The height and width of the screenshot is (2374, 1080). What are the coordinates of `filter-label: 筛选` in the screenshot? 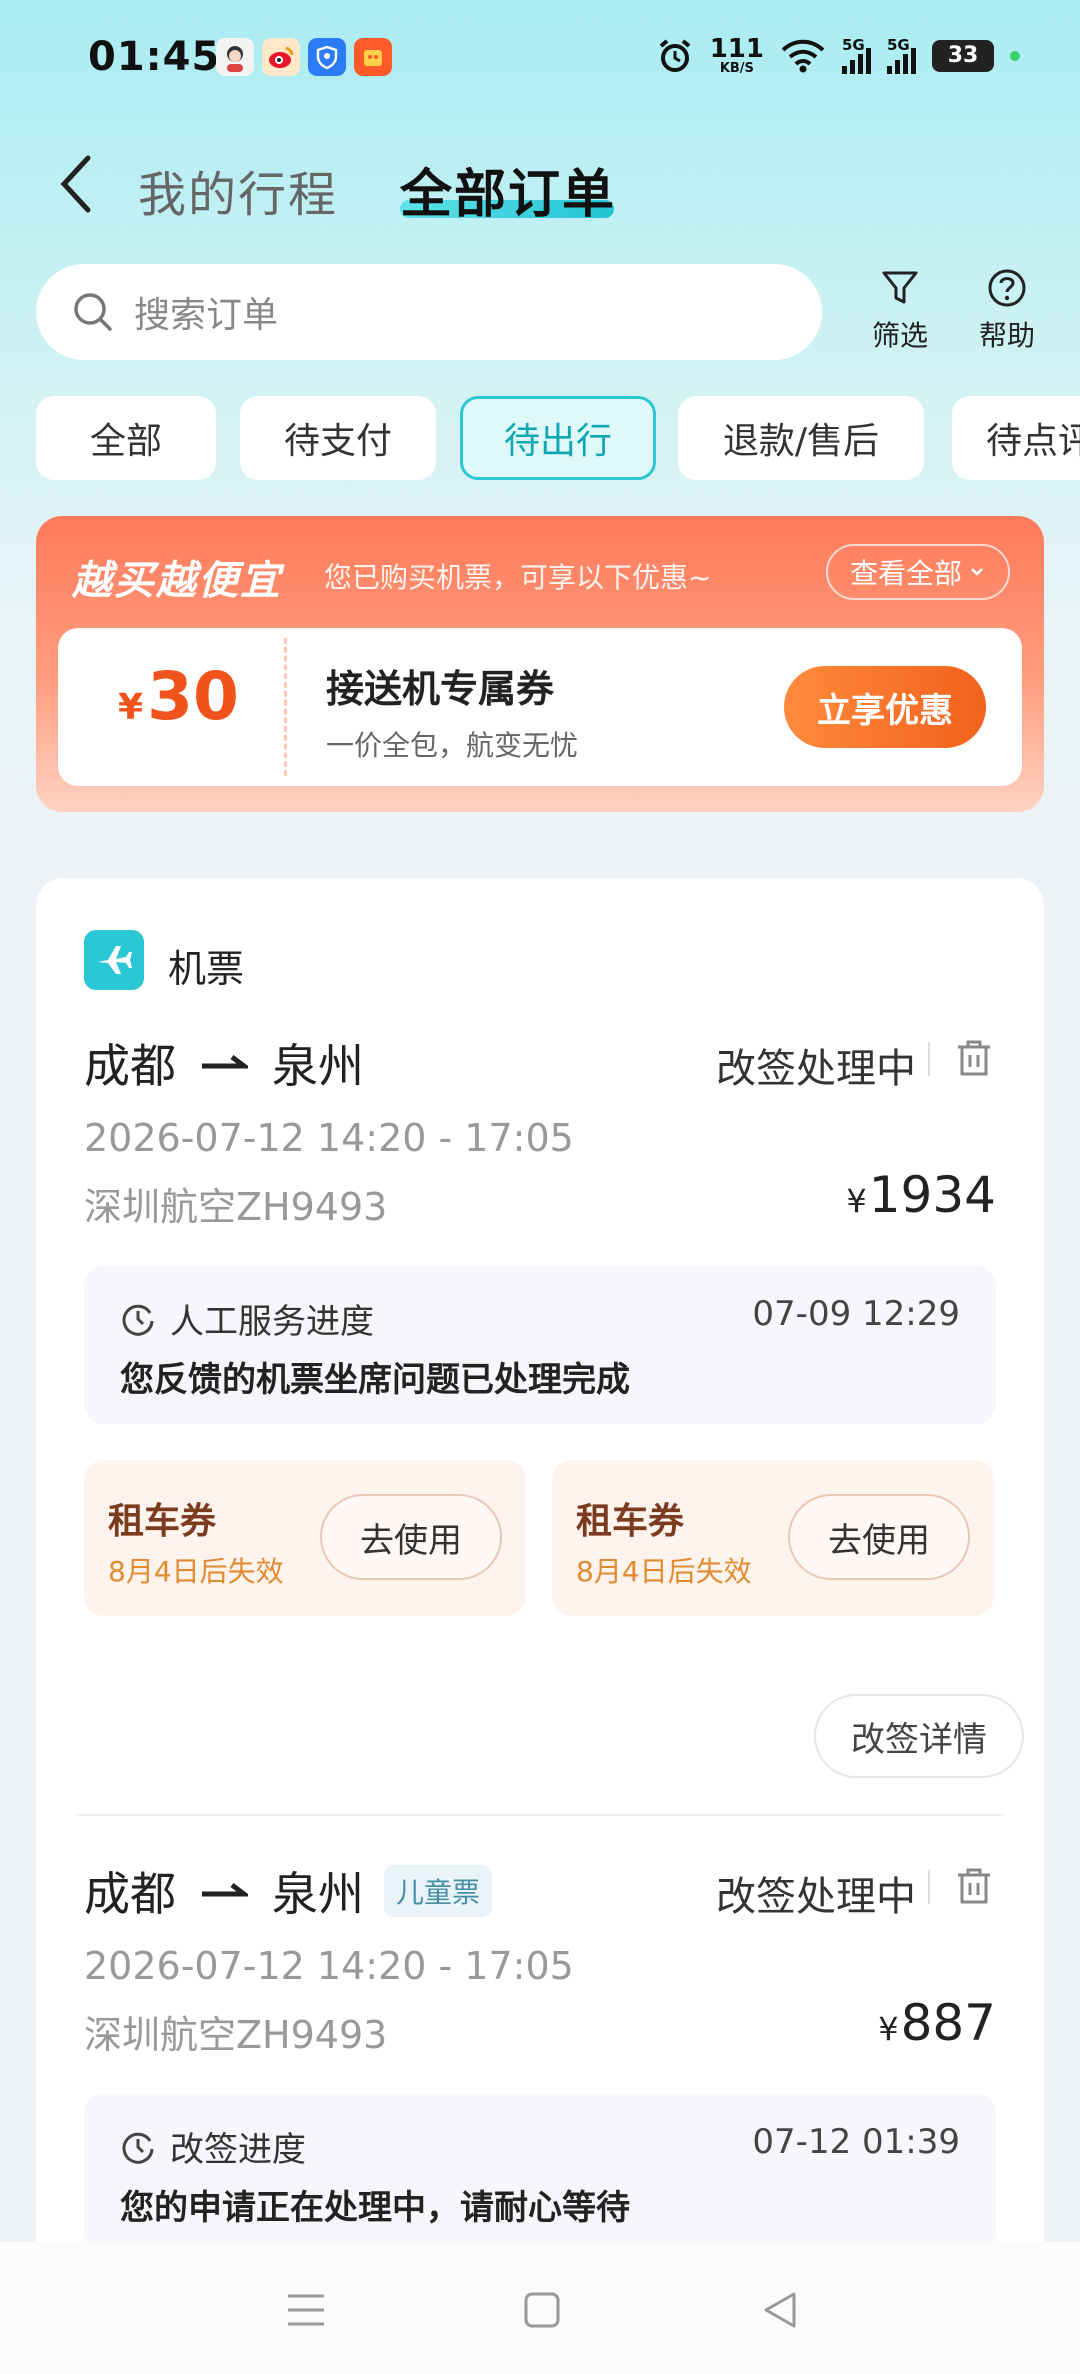 It's located at (899, 335).